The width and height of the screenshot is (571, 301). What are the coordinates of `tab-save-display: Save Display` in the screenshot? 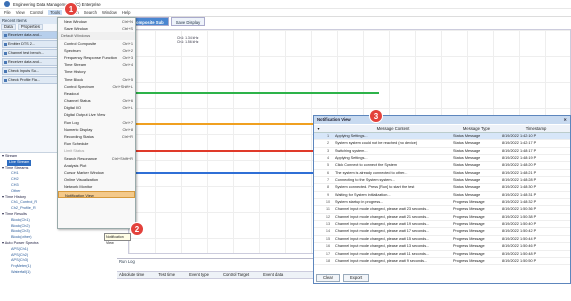 It's located at (188, 21).